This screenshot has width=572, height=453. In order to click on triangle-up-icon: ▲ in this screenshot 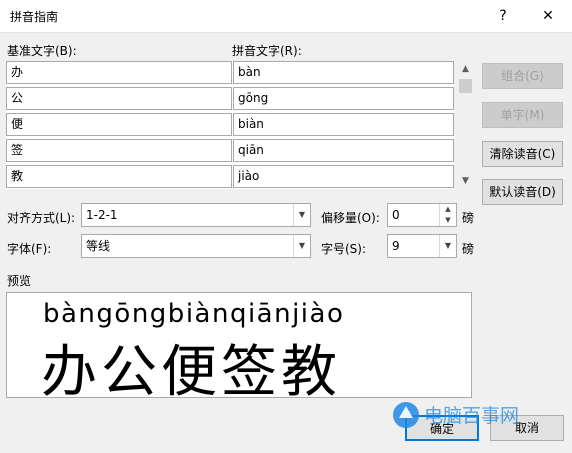, I will do `click(447, 209)`.